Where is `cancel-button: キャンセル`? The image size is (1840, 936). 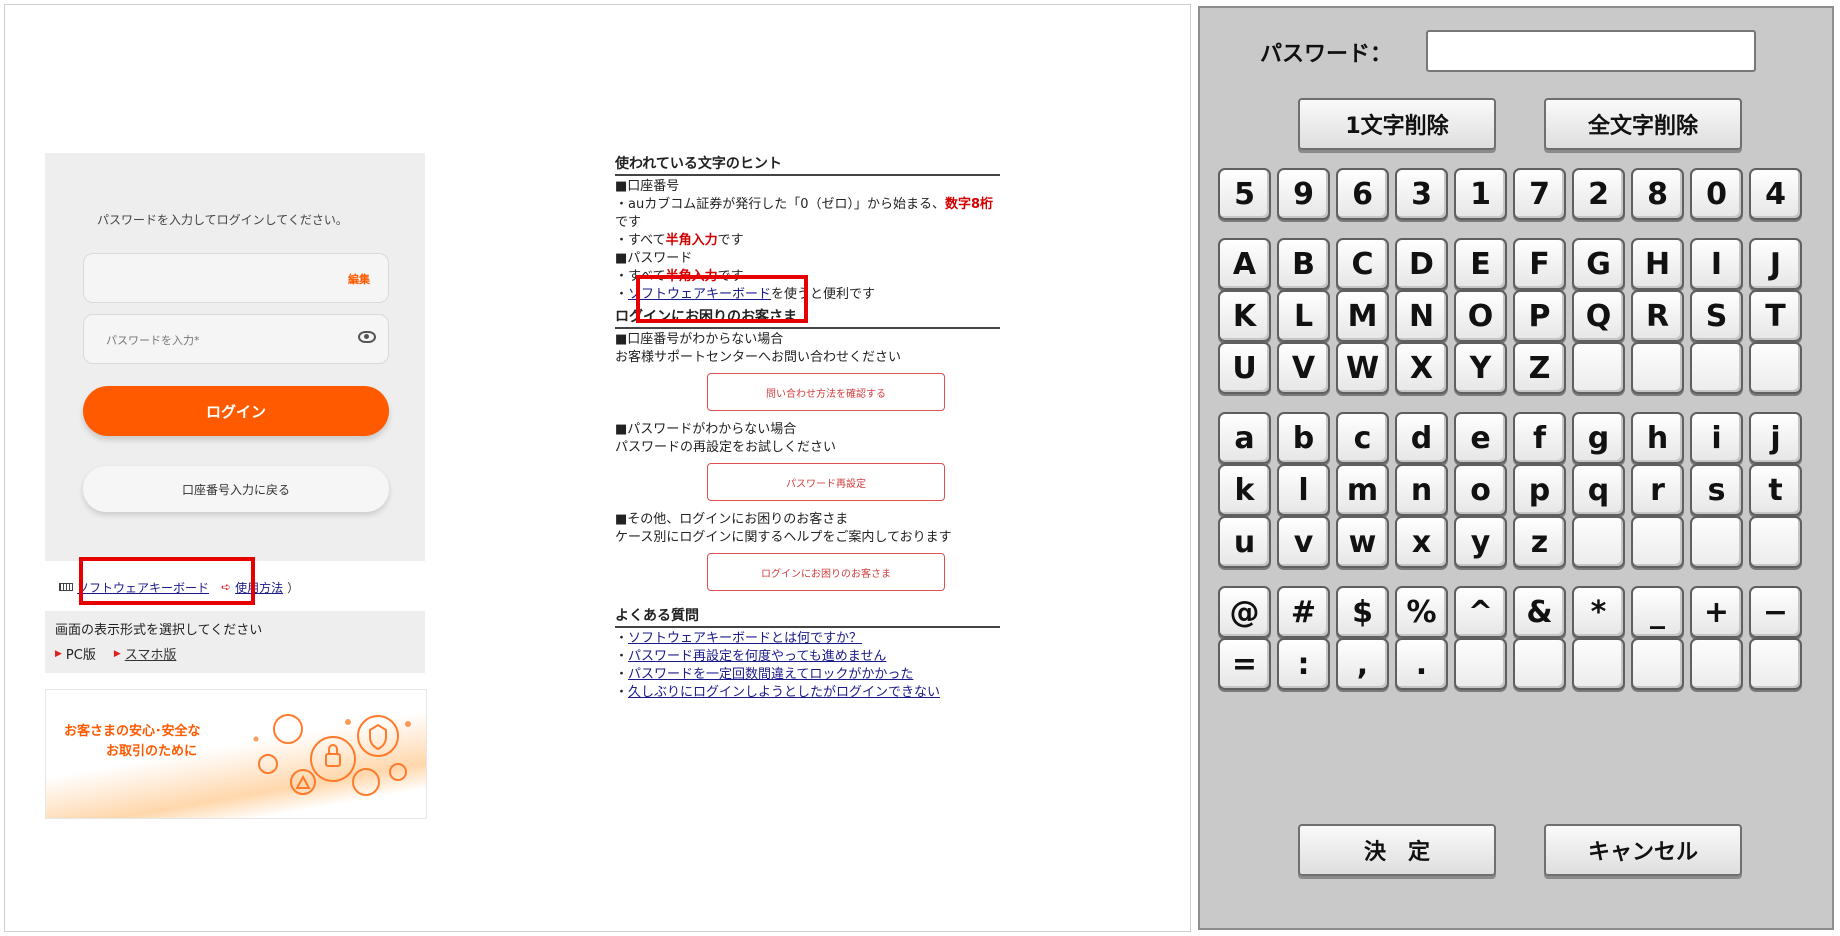
cancel-button: キャンセル is located at coordinates (1643, 850).